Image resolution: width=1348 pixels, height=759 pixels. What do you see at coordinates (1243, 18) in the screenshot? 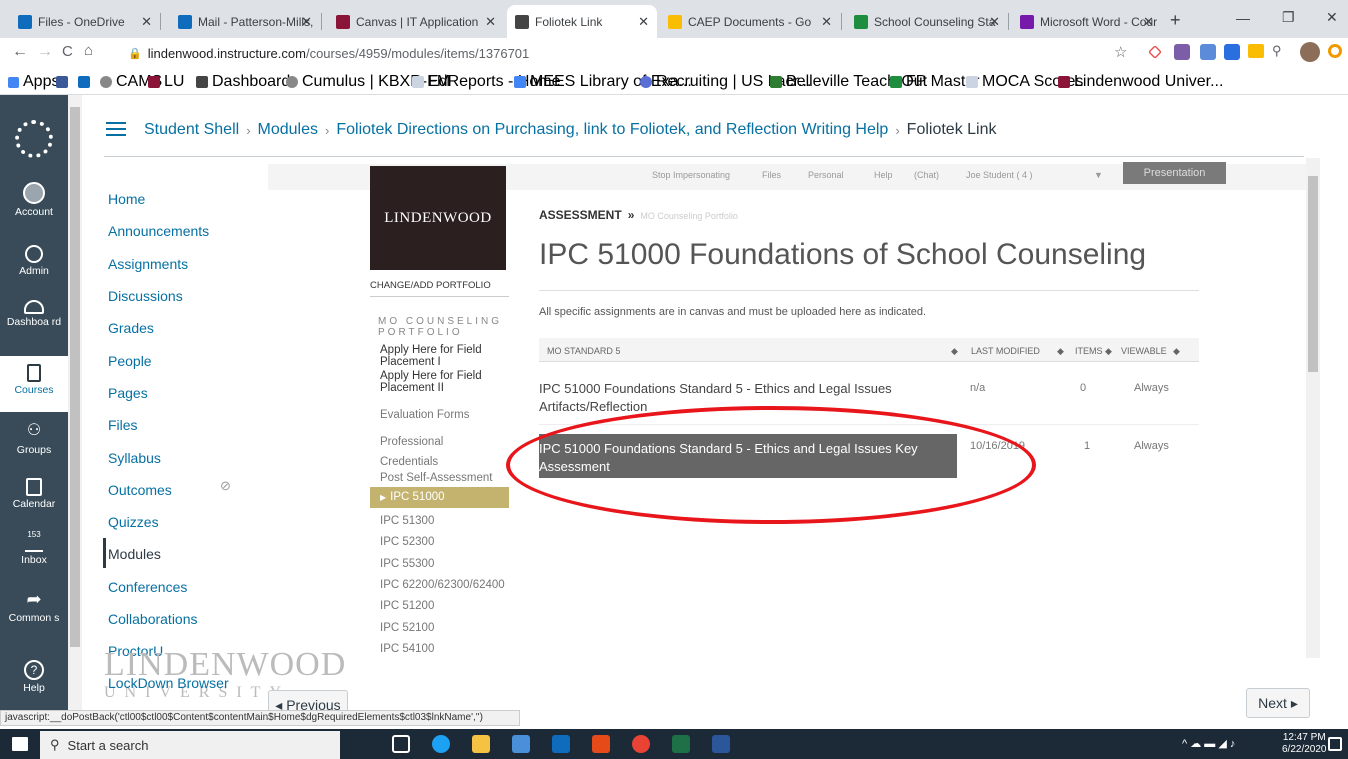
I see `minimize-icon: —` at bounding box center [1243, 18].